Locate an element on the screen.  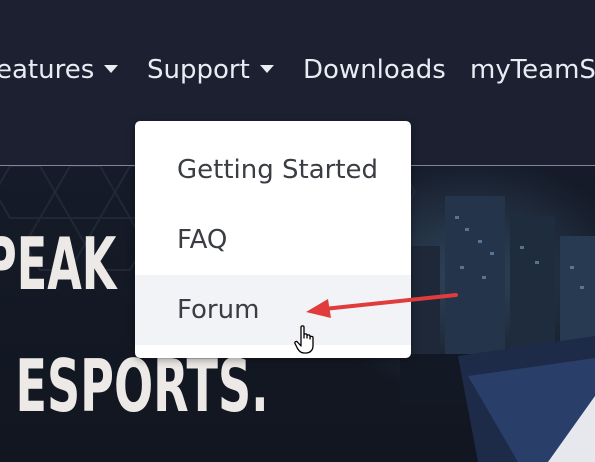
dropdown-item-label: Forum is located at coordinates (218, 310).